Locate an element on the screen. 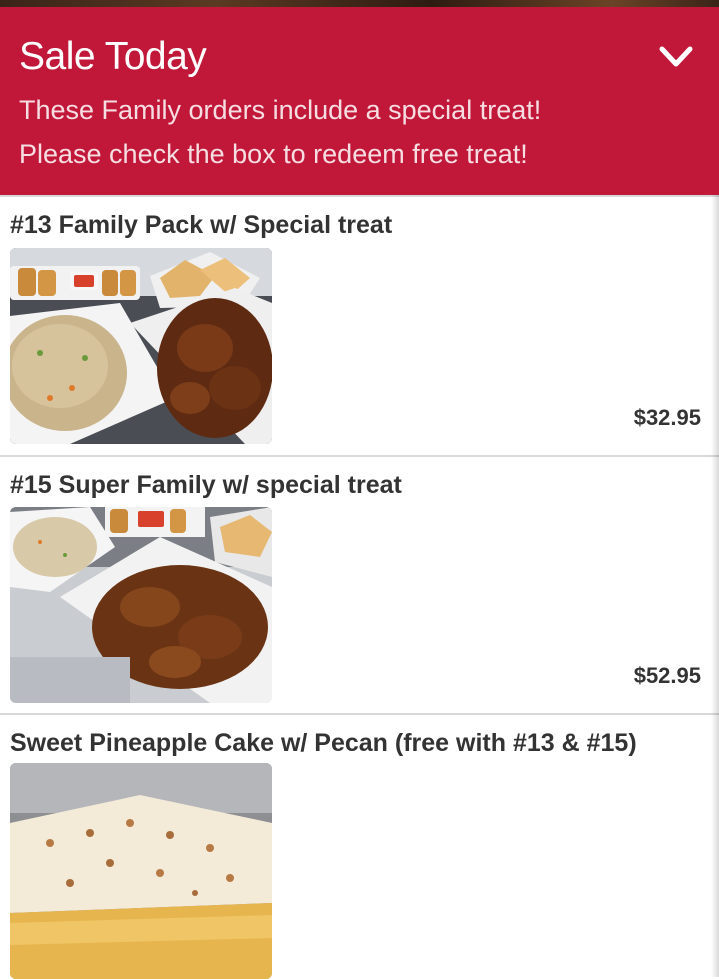 The image size is (719, 979). top-image-strip is located at coordinates (359, 3).